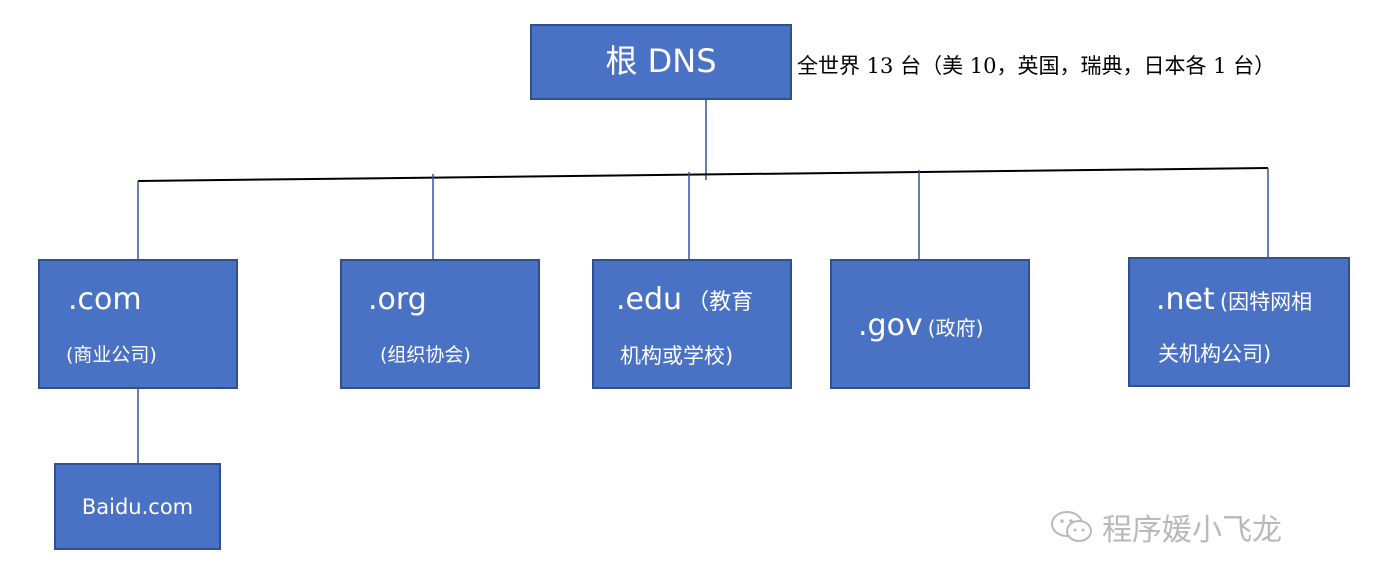  Describe the element at coordinates (1185, 299) in the screenshot. I see `tld-net-name: .net` at that location.